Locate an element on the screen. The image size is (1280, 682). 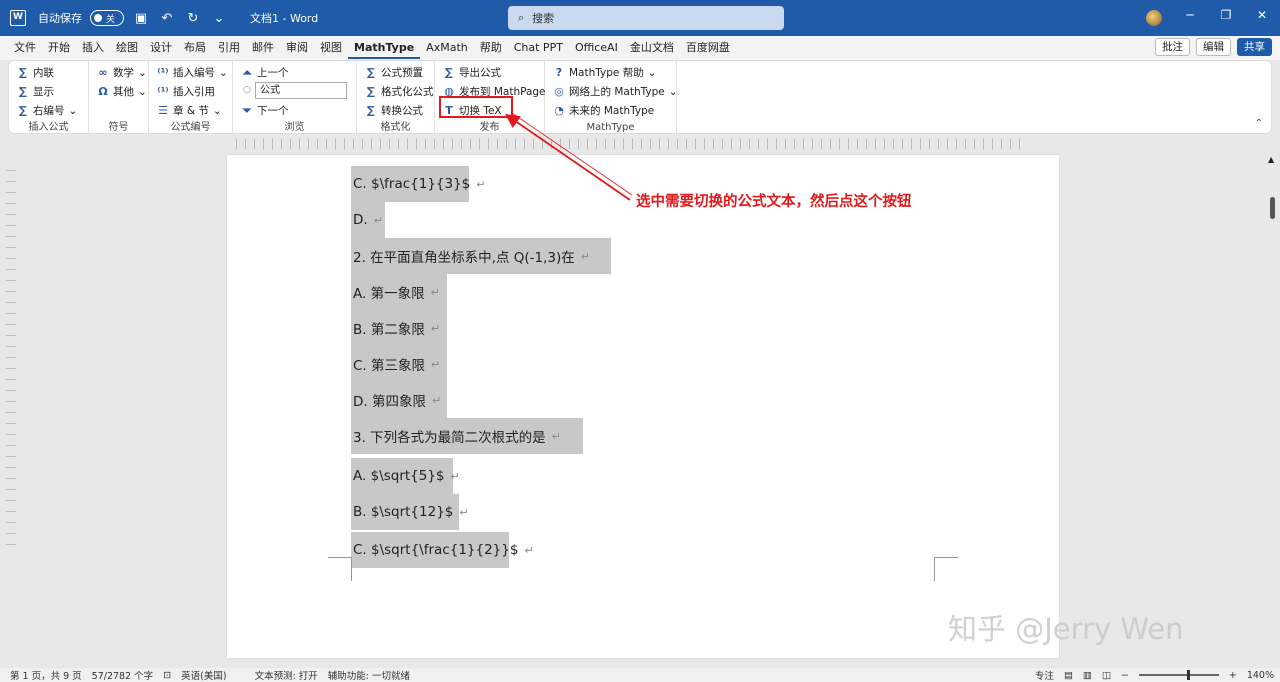
print-layout-icon: ▥ is located at coordinates (1087, 675).